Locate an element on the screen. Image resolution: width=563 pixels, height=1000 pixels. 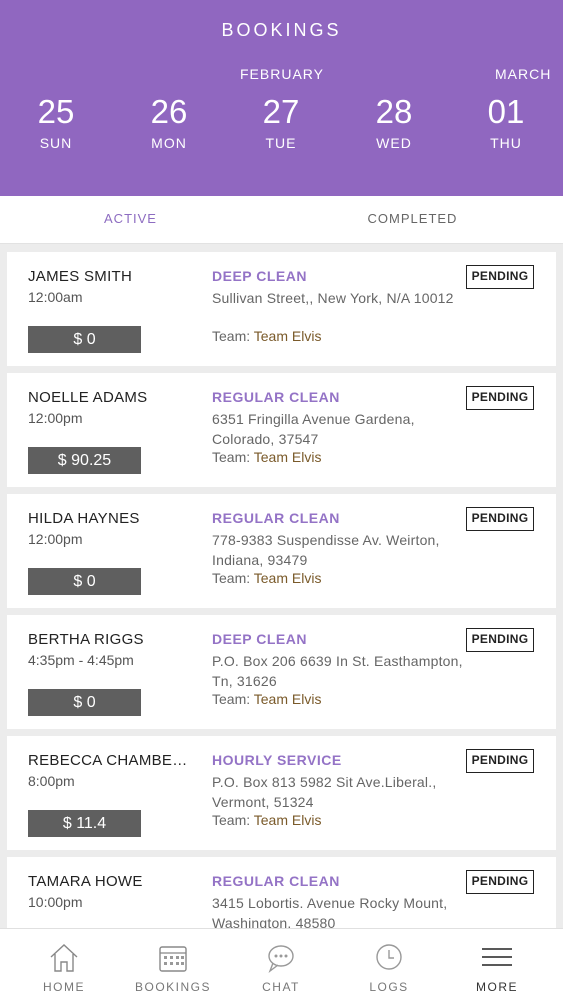
booking-address: Sullivan Street,, New York, N/A 10012 is located at coordinates (333, 298).